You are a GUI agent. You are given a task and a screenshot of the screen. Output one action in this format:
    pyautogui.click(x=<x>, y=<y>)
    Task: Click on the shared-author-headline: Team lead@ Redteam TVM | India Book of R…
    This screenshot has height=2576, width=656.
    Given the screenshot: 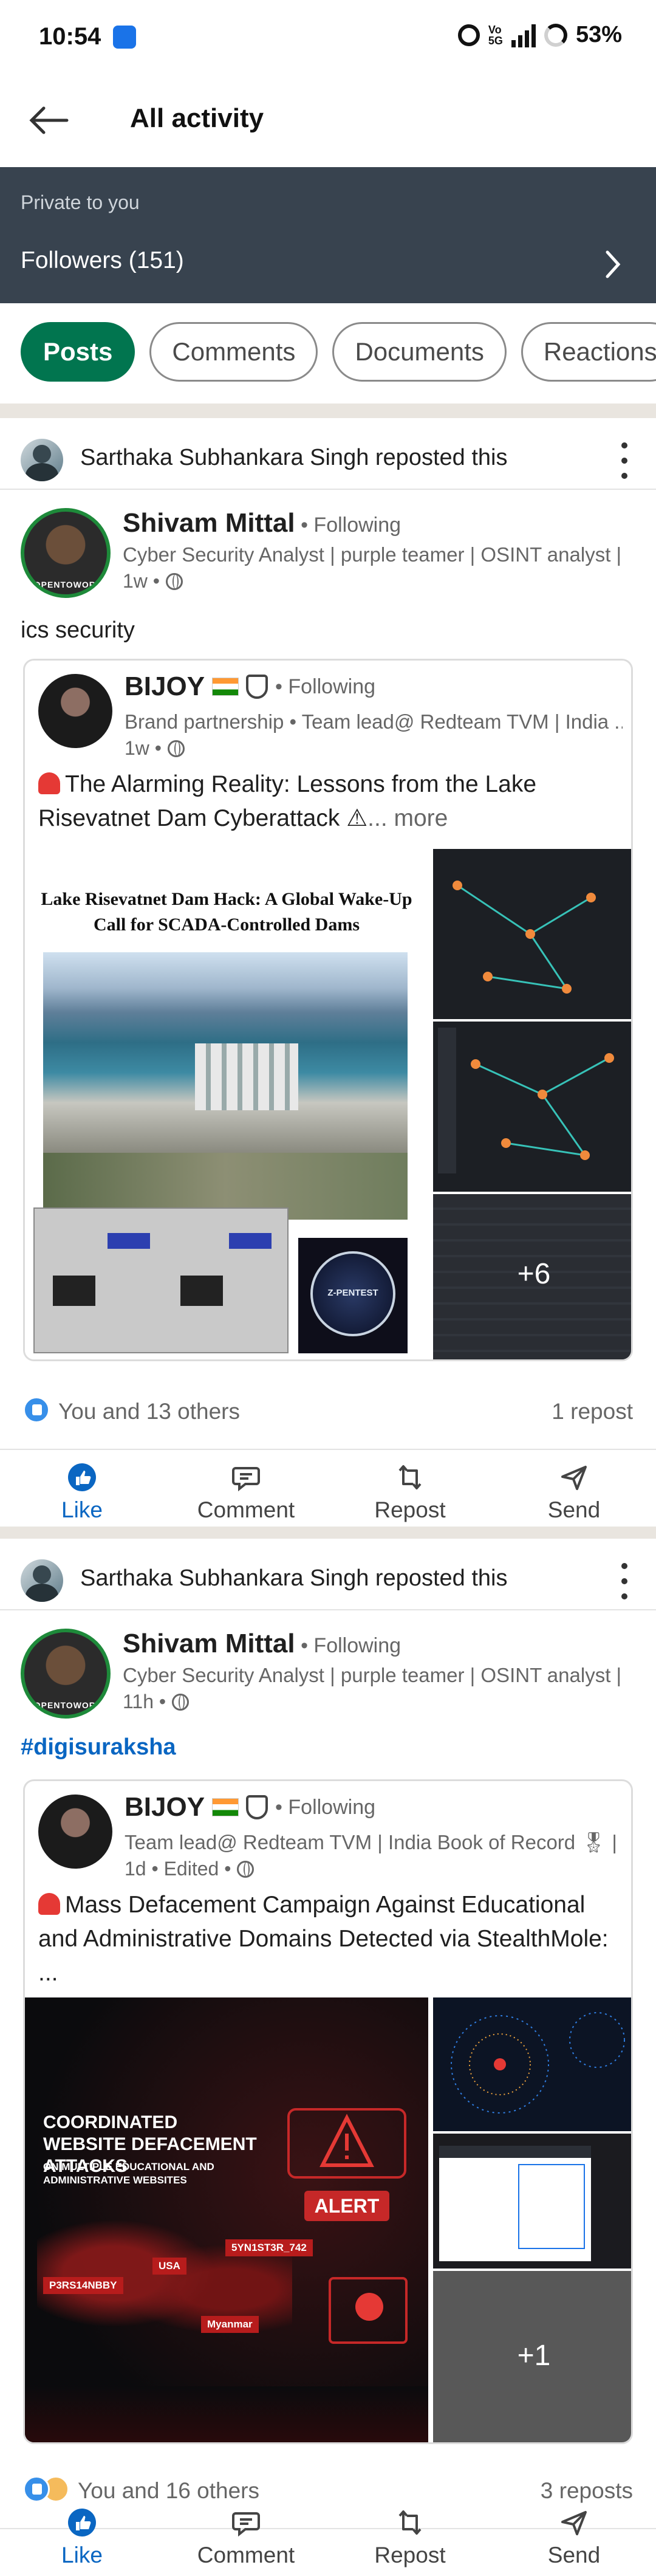 What is the action you would take?
    pyautogui.click(x=374, y=1842)
    